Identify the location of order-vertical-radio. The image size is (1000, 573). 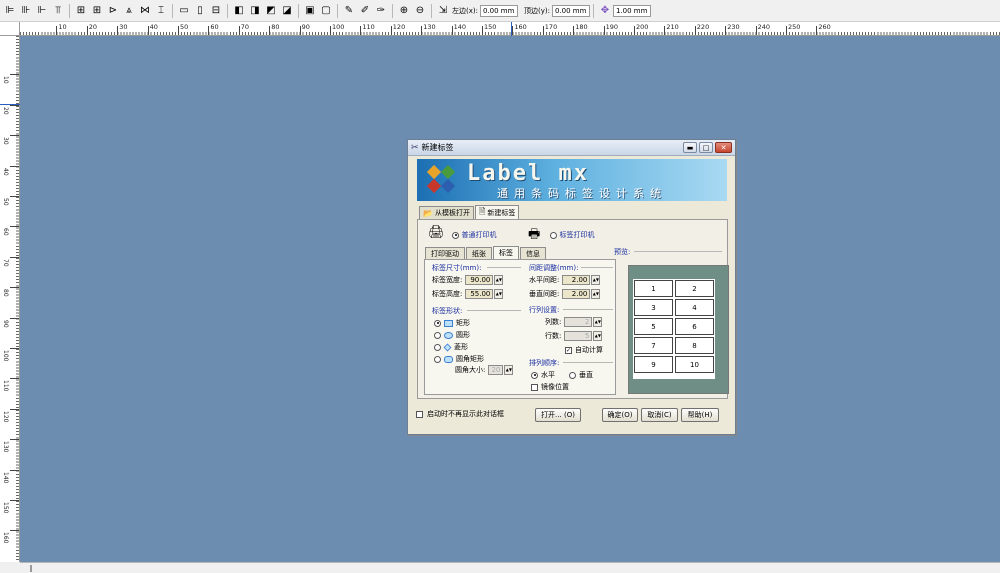
(572, 375).